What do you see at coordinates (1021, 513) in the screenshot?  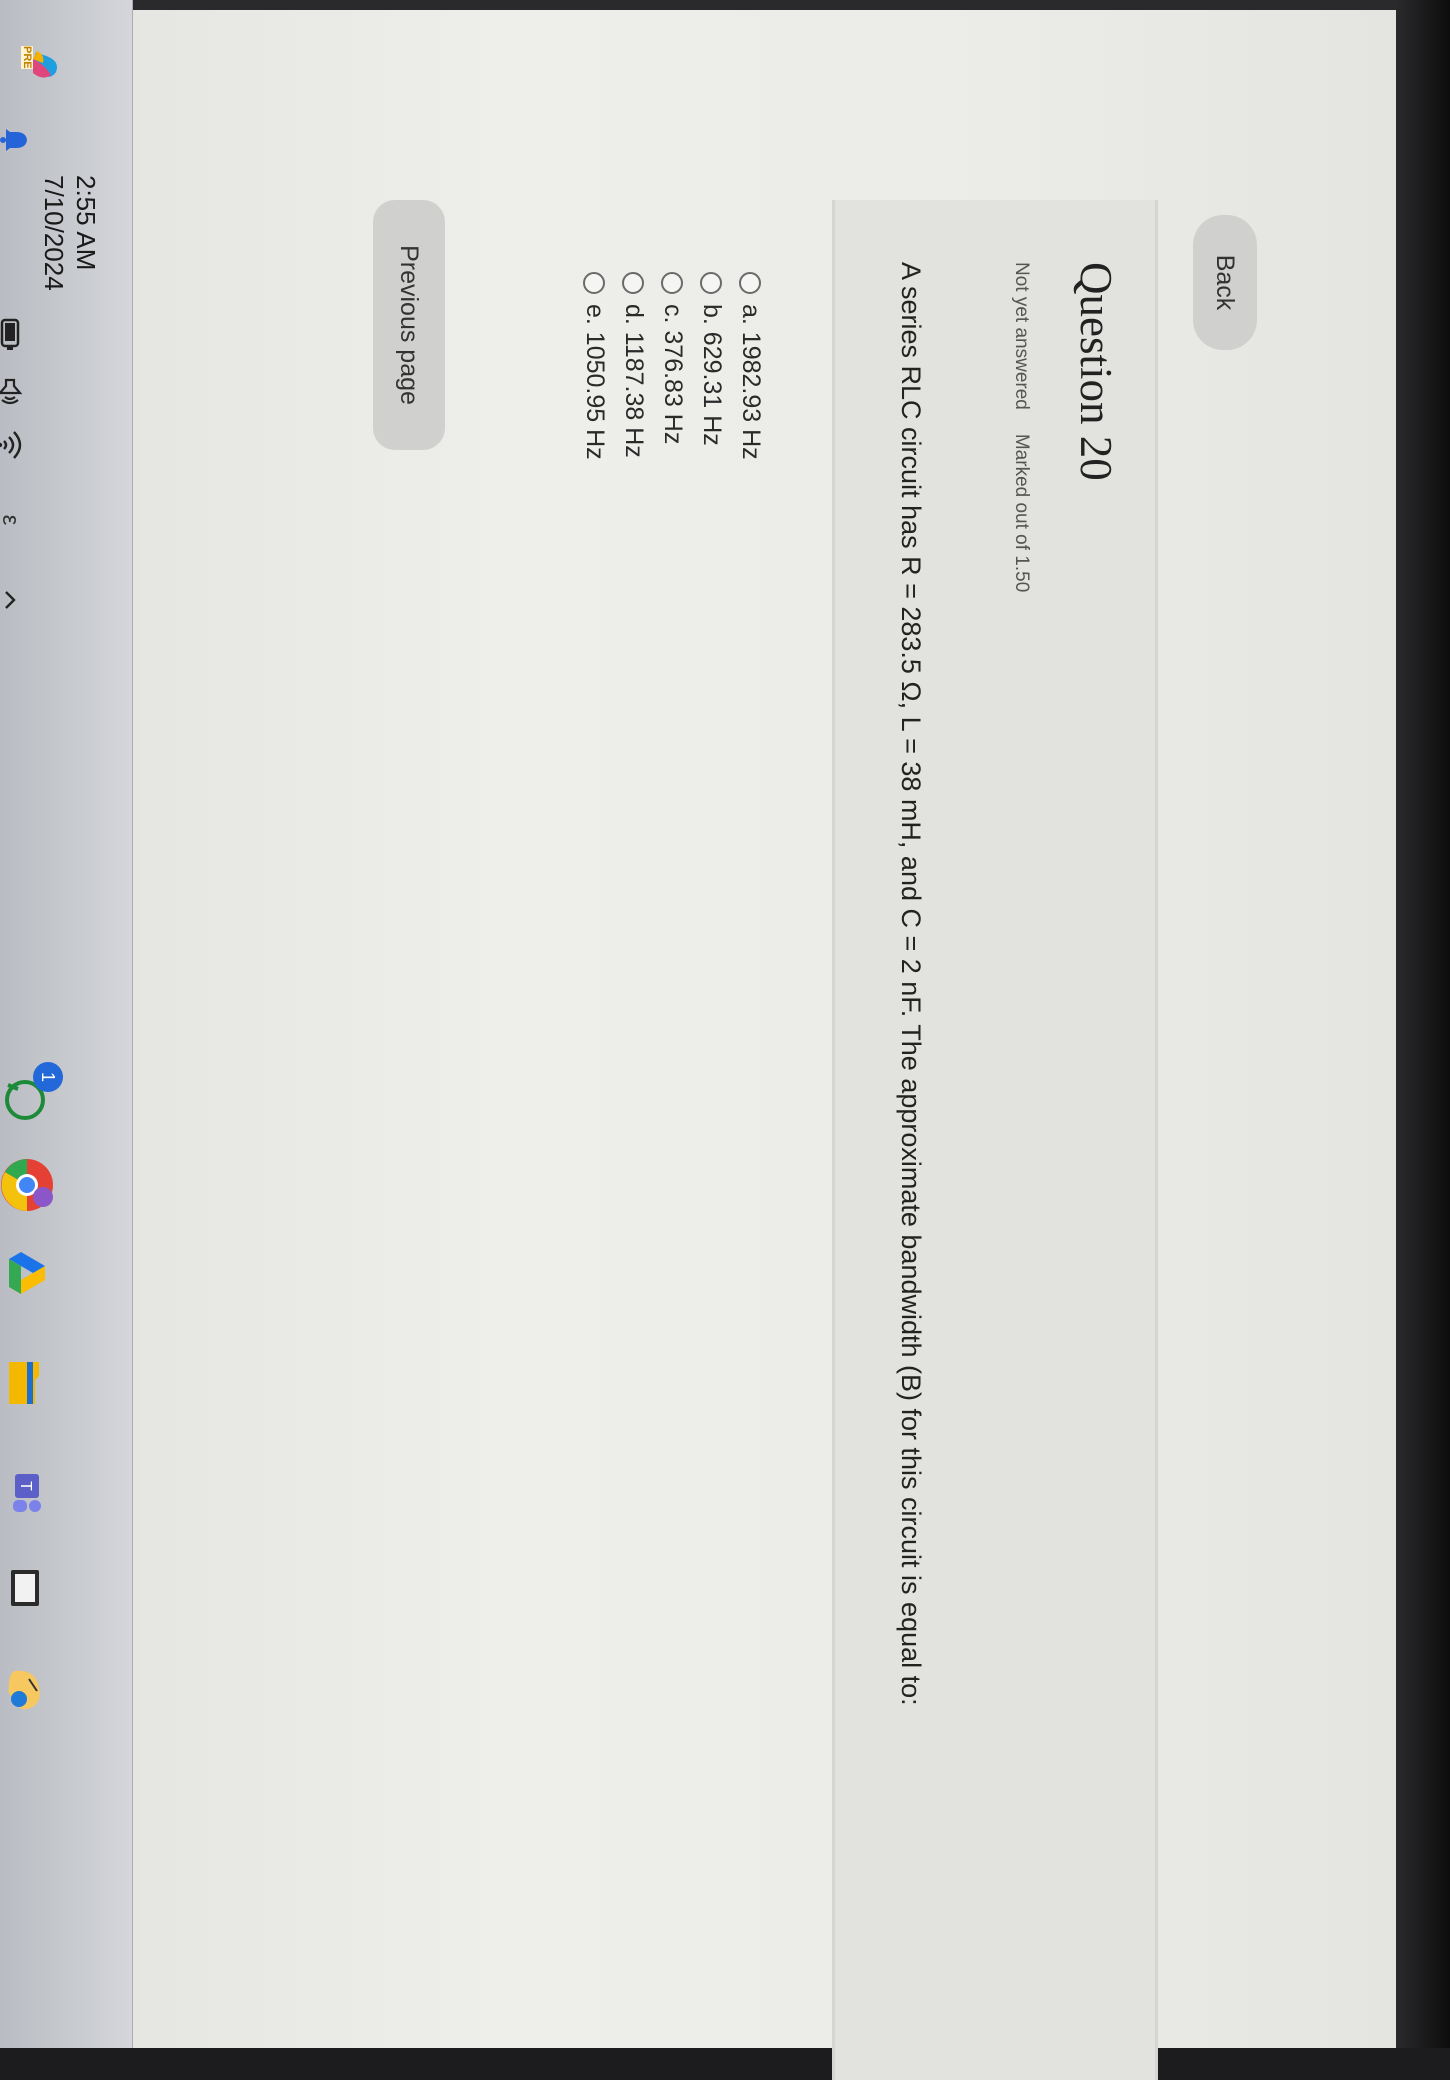 I see `marks-info: Marked out of 1.50` at bounding box center [1021, 513].